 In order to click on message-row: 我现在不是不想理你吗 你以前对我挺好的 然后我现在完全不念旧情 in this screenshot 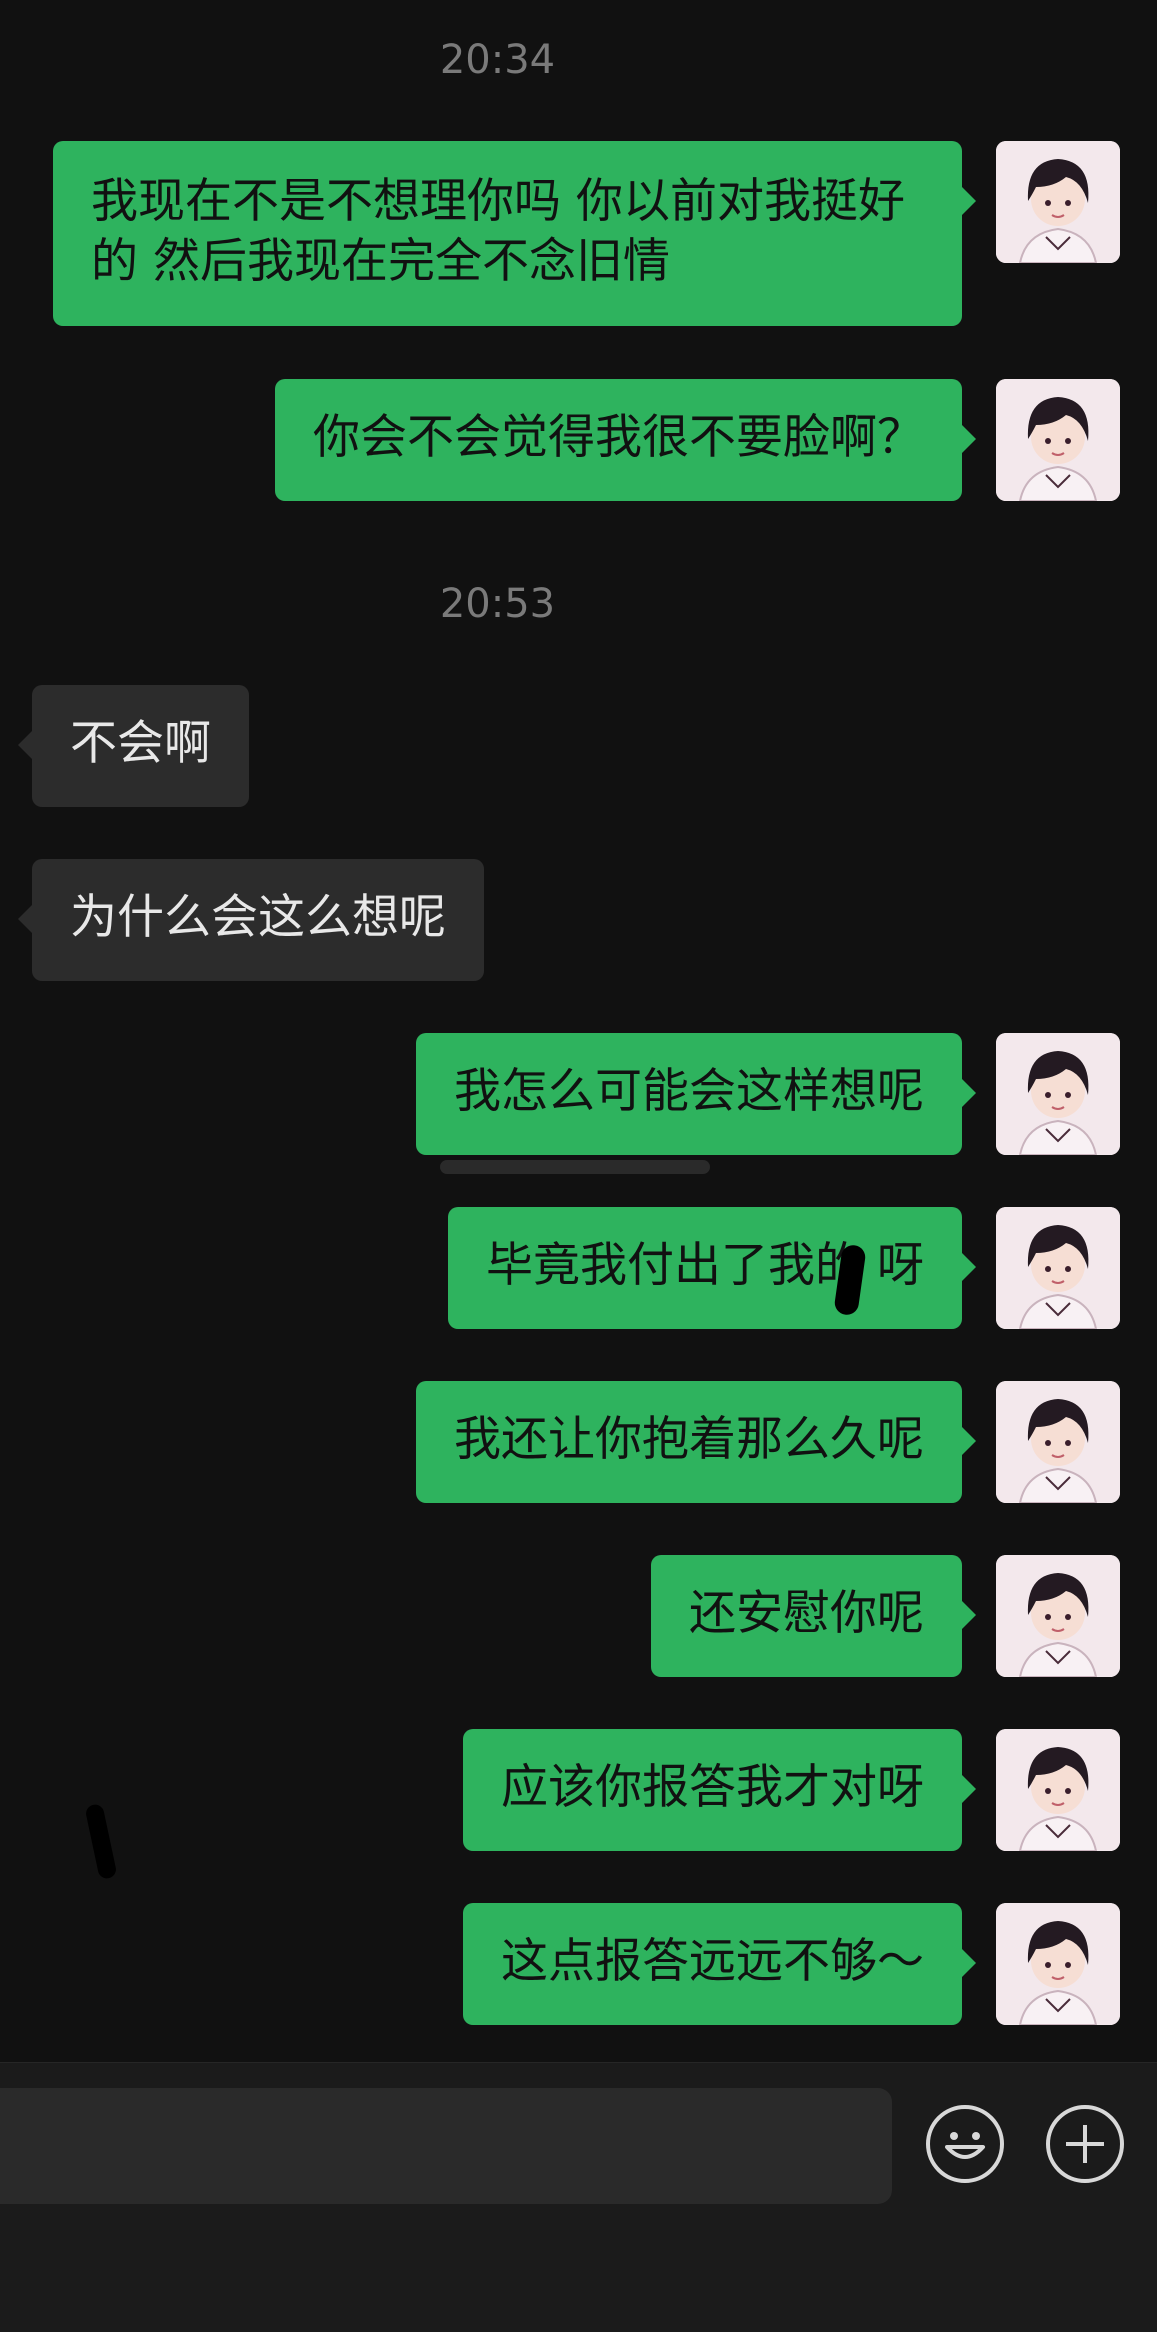, I will do `click(578, 233)`.